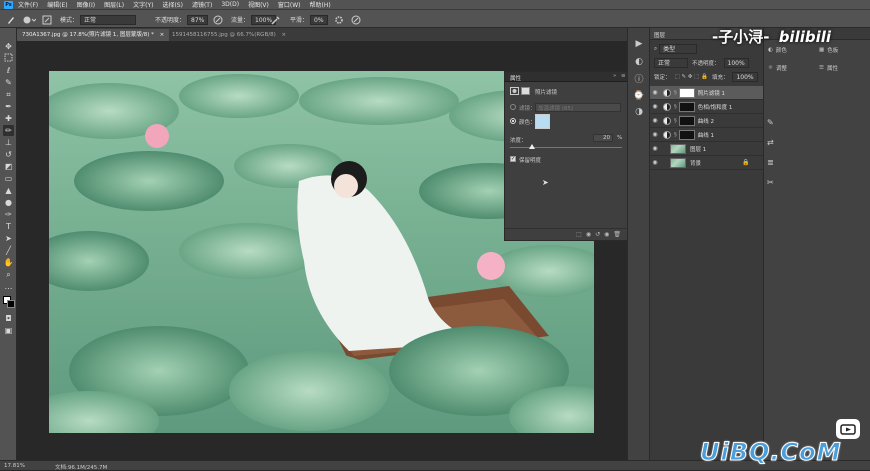  What do you see at coordinates (579, 235) in the screenshot?
I see `clip-to-layer-icon: ⬚` at bounding box center [579, 235].